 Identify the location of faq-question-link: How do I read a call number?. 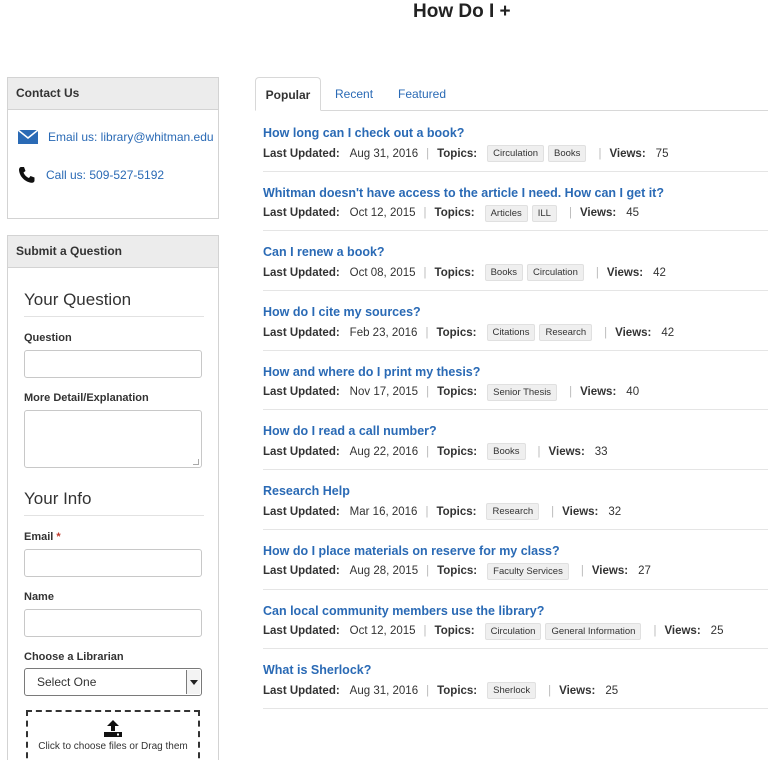
(515, 431).